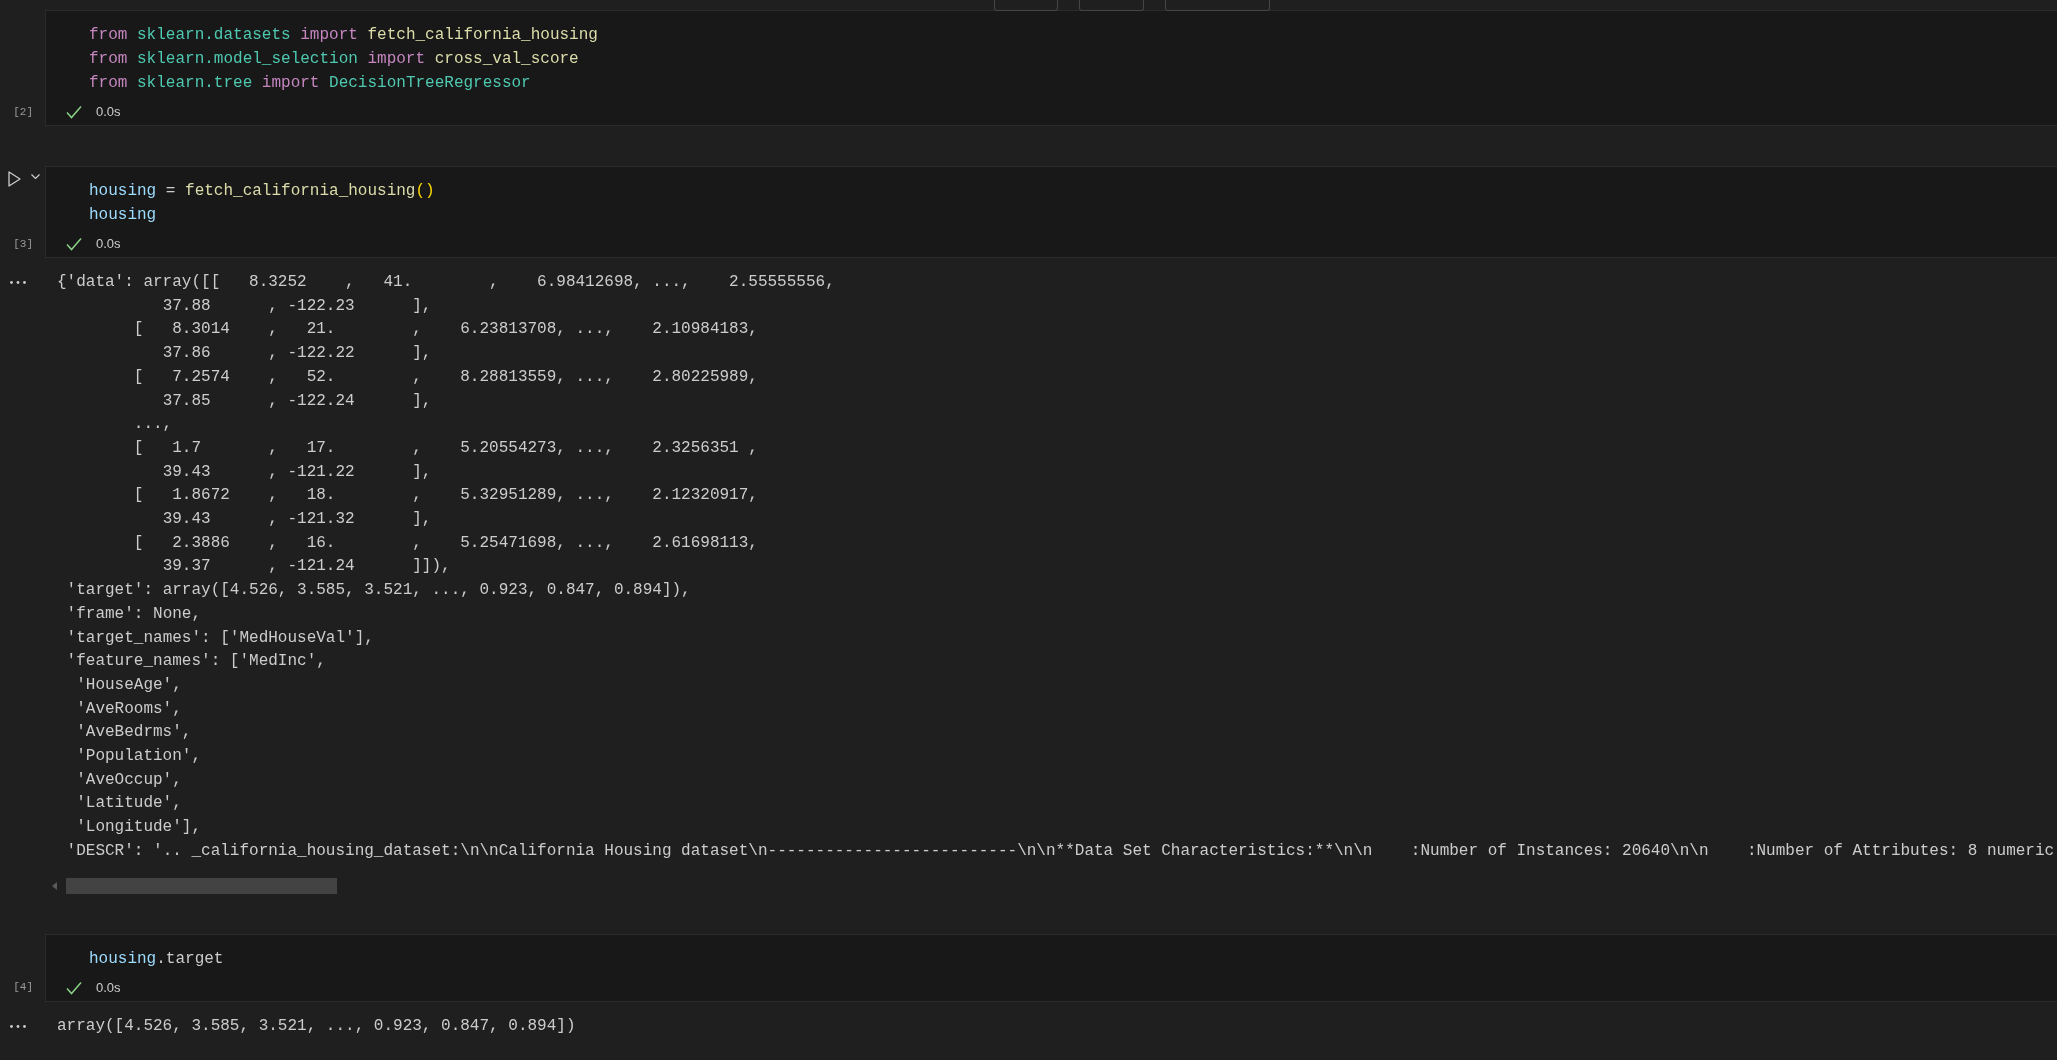 The width and height of the screenshot is (2057, 1060). I want to click on output-line: [ 8.3014 , 21. , 6.23813708, ..., 2.10984183,, so click(445, 329).